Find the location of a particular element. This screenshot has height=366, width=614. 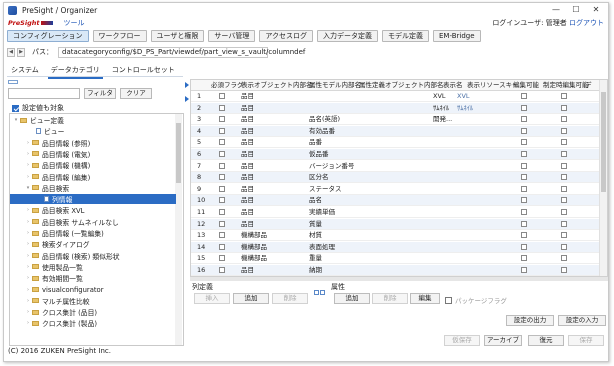

package-flag-checkbox is located at coordinates (448, 300).